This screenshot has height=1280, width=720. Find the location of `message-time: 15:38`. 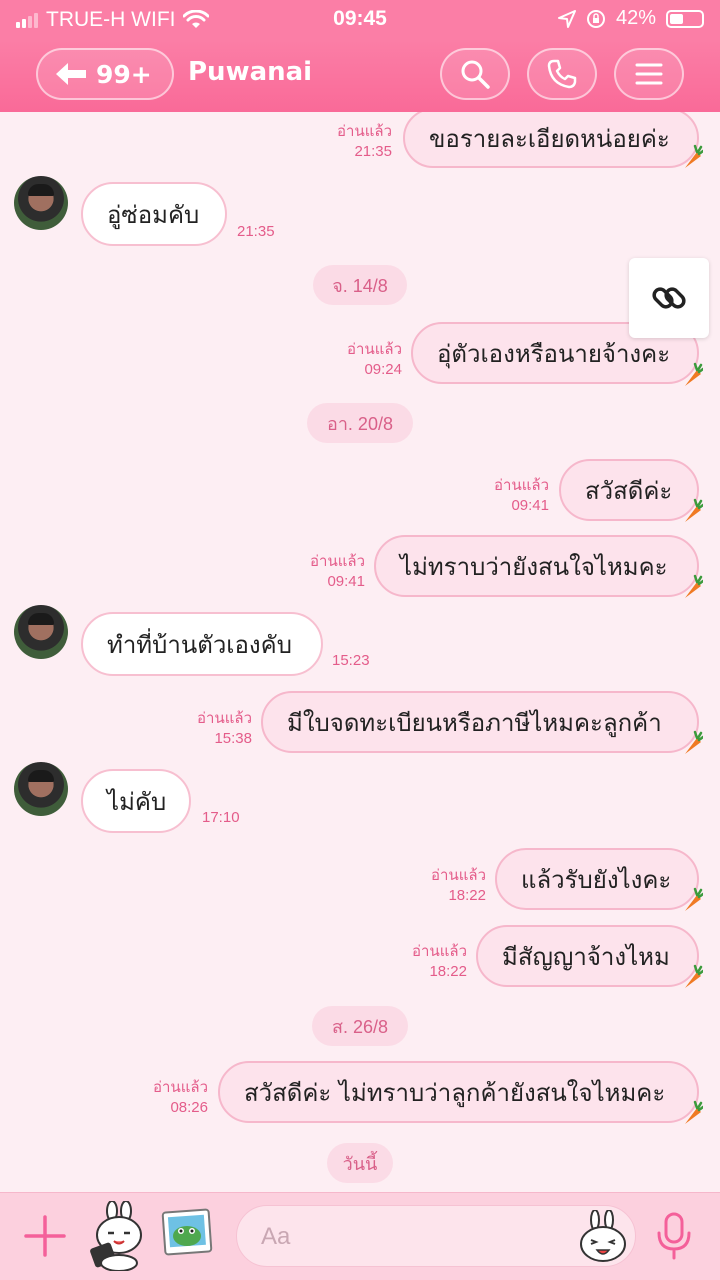

message-time: 15:38 is located at coordinates (233, 738).